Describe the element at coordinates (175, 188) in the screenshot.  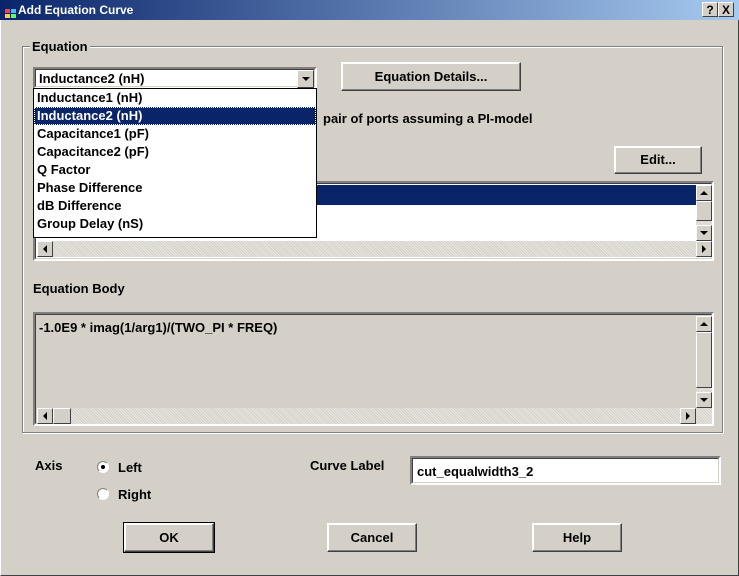
I see `dropdown-option: Phase Difference` at that location.